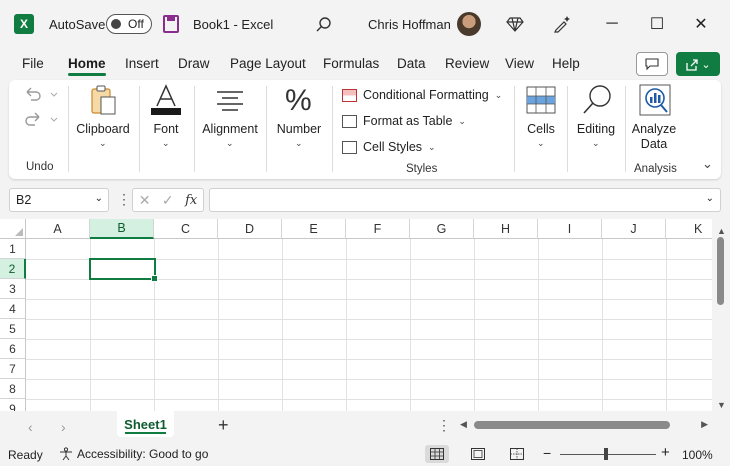 Image resolution: width=730 pixels, height=466 pixels. Describe the element at coordinates (168, 200) in the screenshot. I see `enter-icon: ✓` at that location.